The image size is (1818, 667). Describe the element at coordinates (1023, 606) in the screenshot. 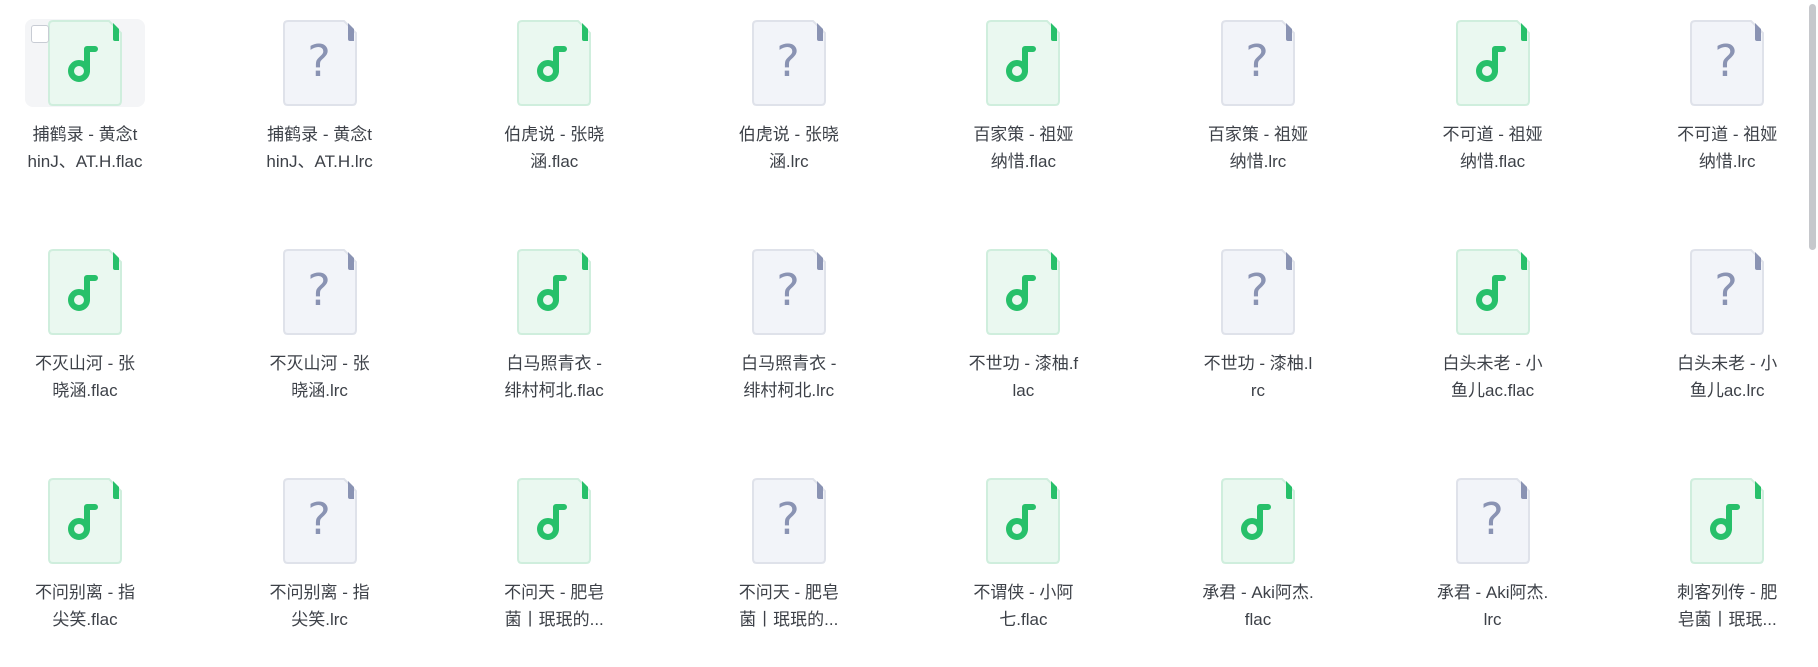

I see `file-name: 不谓侠 - 小阿 七.flac` at that location.